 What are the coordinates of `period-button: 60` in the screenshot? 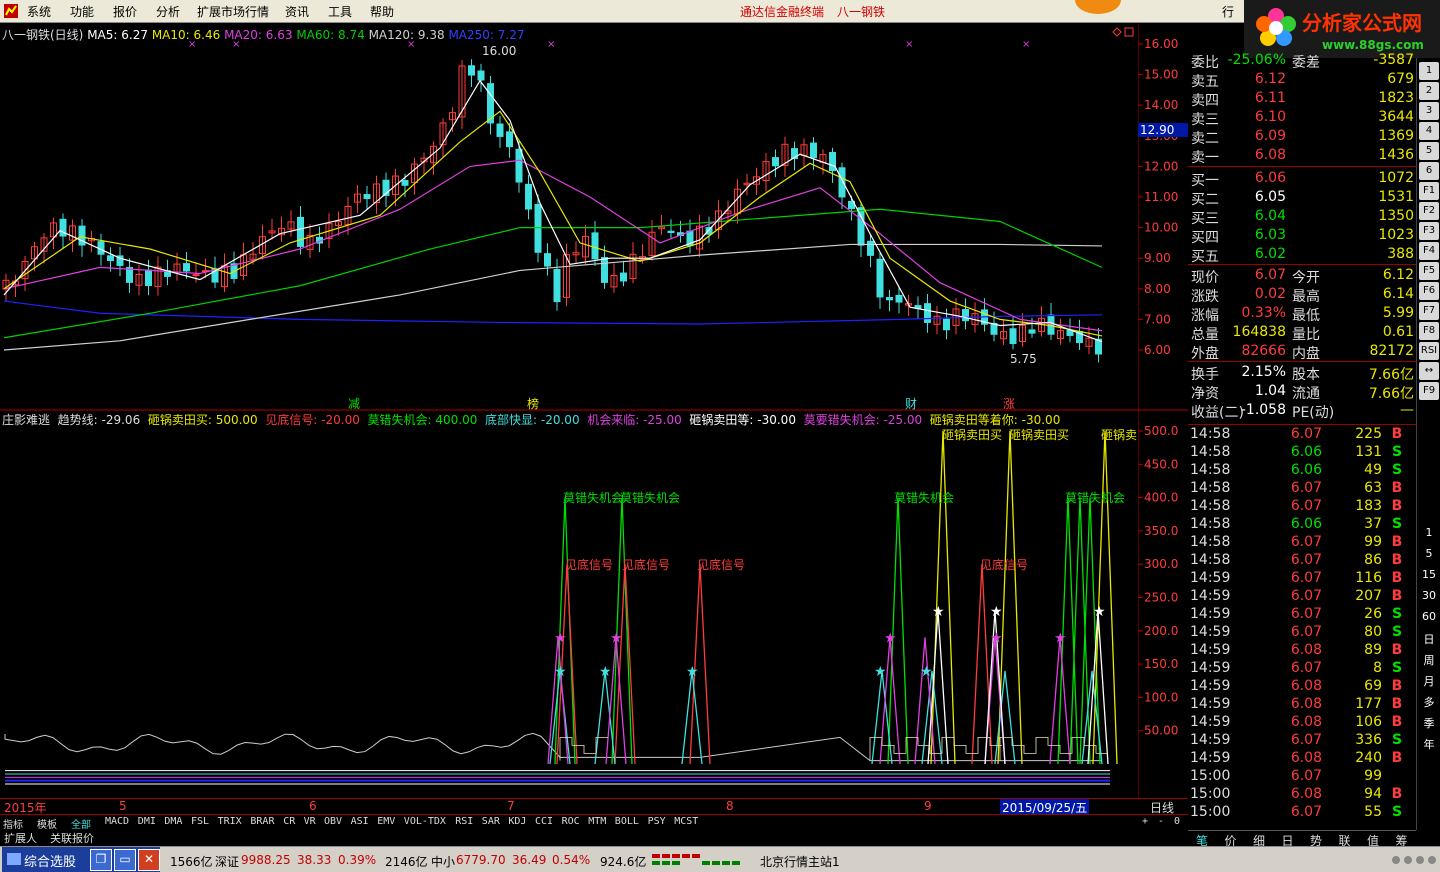 It's located at (1428, 616).